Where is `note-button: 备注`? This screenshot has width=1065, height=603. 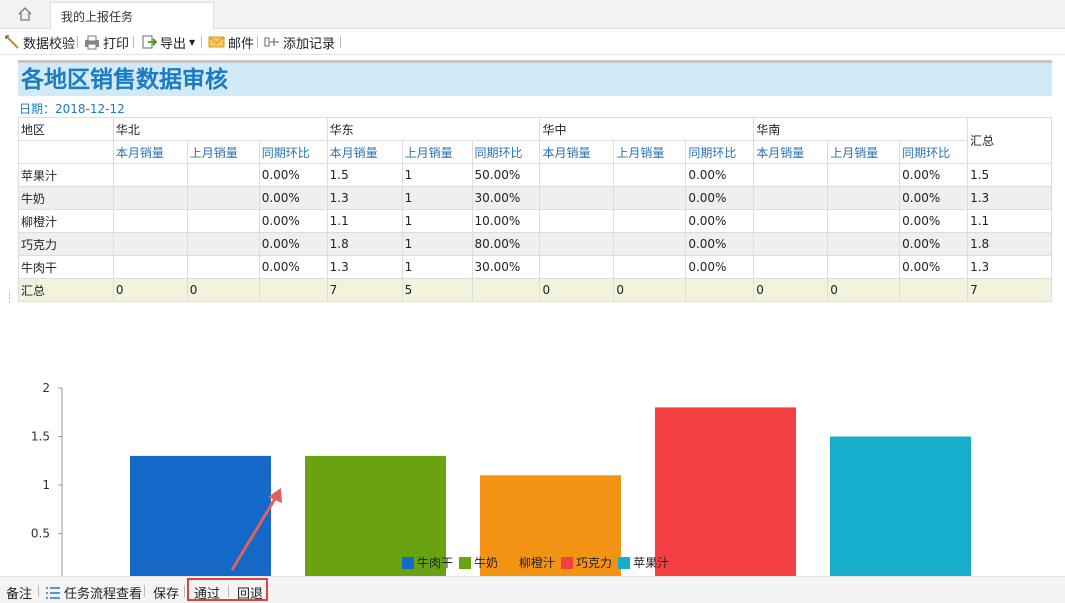
note-button: 备注 is located at coordinates (19, 592).